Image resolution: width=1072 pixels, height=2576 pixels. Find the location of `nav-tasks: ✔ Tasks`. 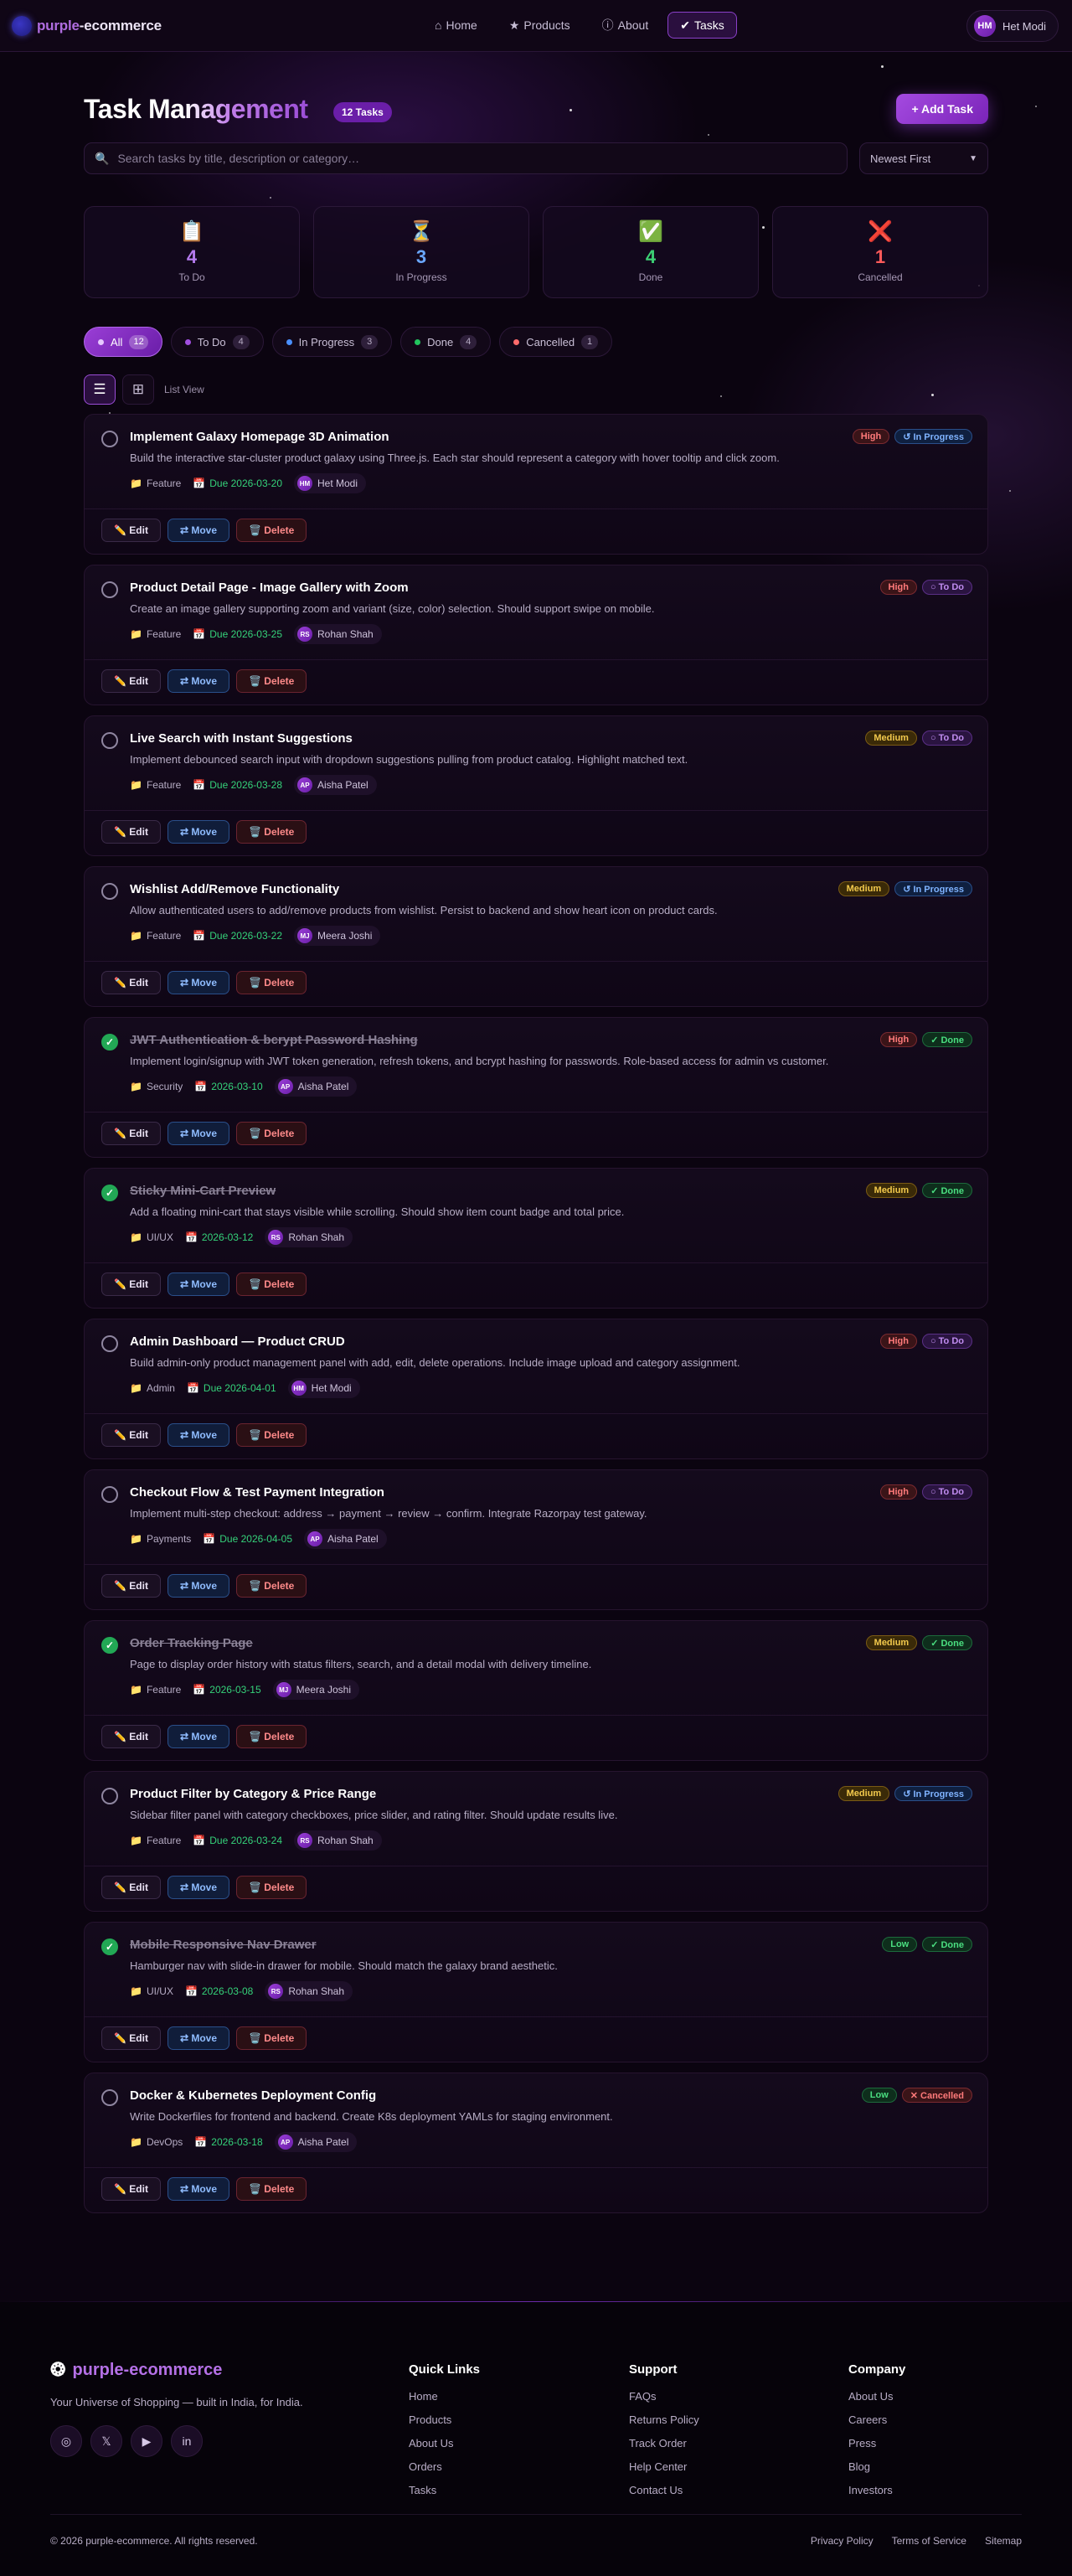

nav-tasks: ✔ Tasks is located at coordinates (702, 25).